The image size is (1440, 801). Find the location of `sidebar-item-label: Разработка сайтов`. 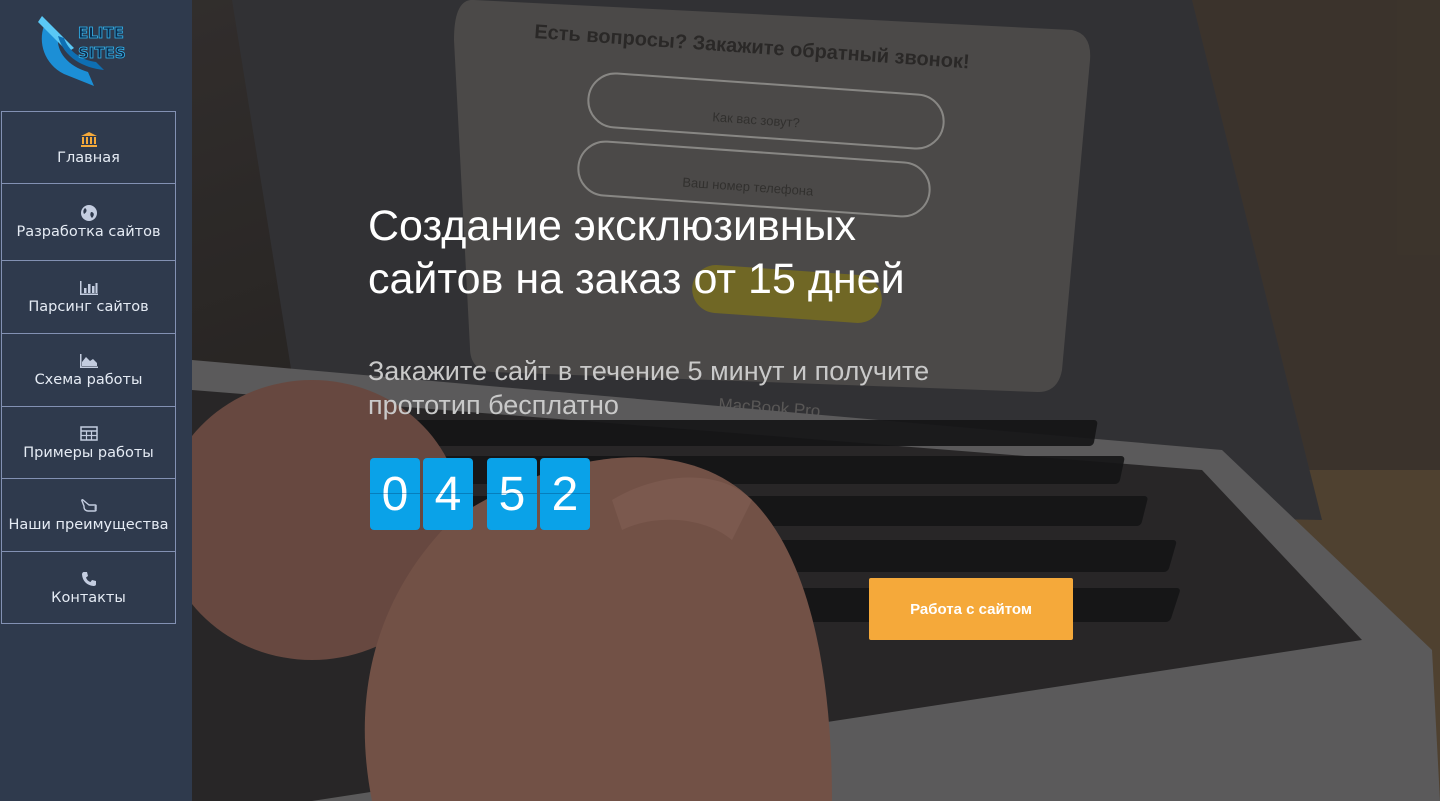

sidebar-item-label: Разработка сайтов is located at coordinates (88, 232).